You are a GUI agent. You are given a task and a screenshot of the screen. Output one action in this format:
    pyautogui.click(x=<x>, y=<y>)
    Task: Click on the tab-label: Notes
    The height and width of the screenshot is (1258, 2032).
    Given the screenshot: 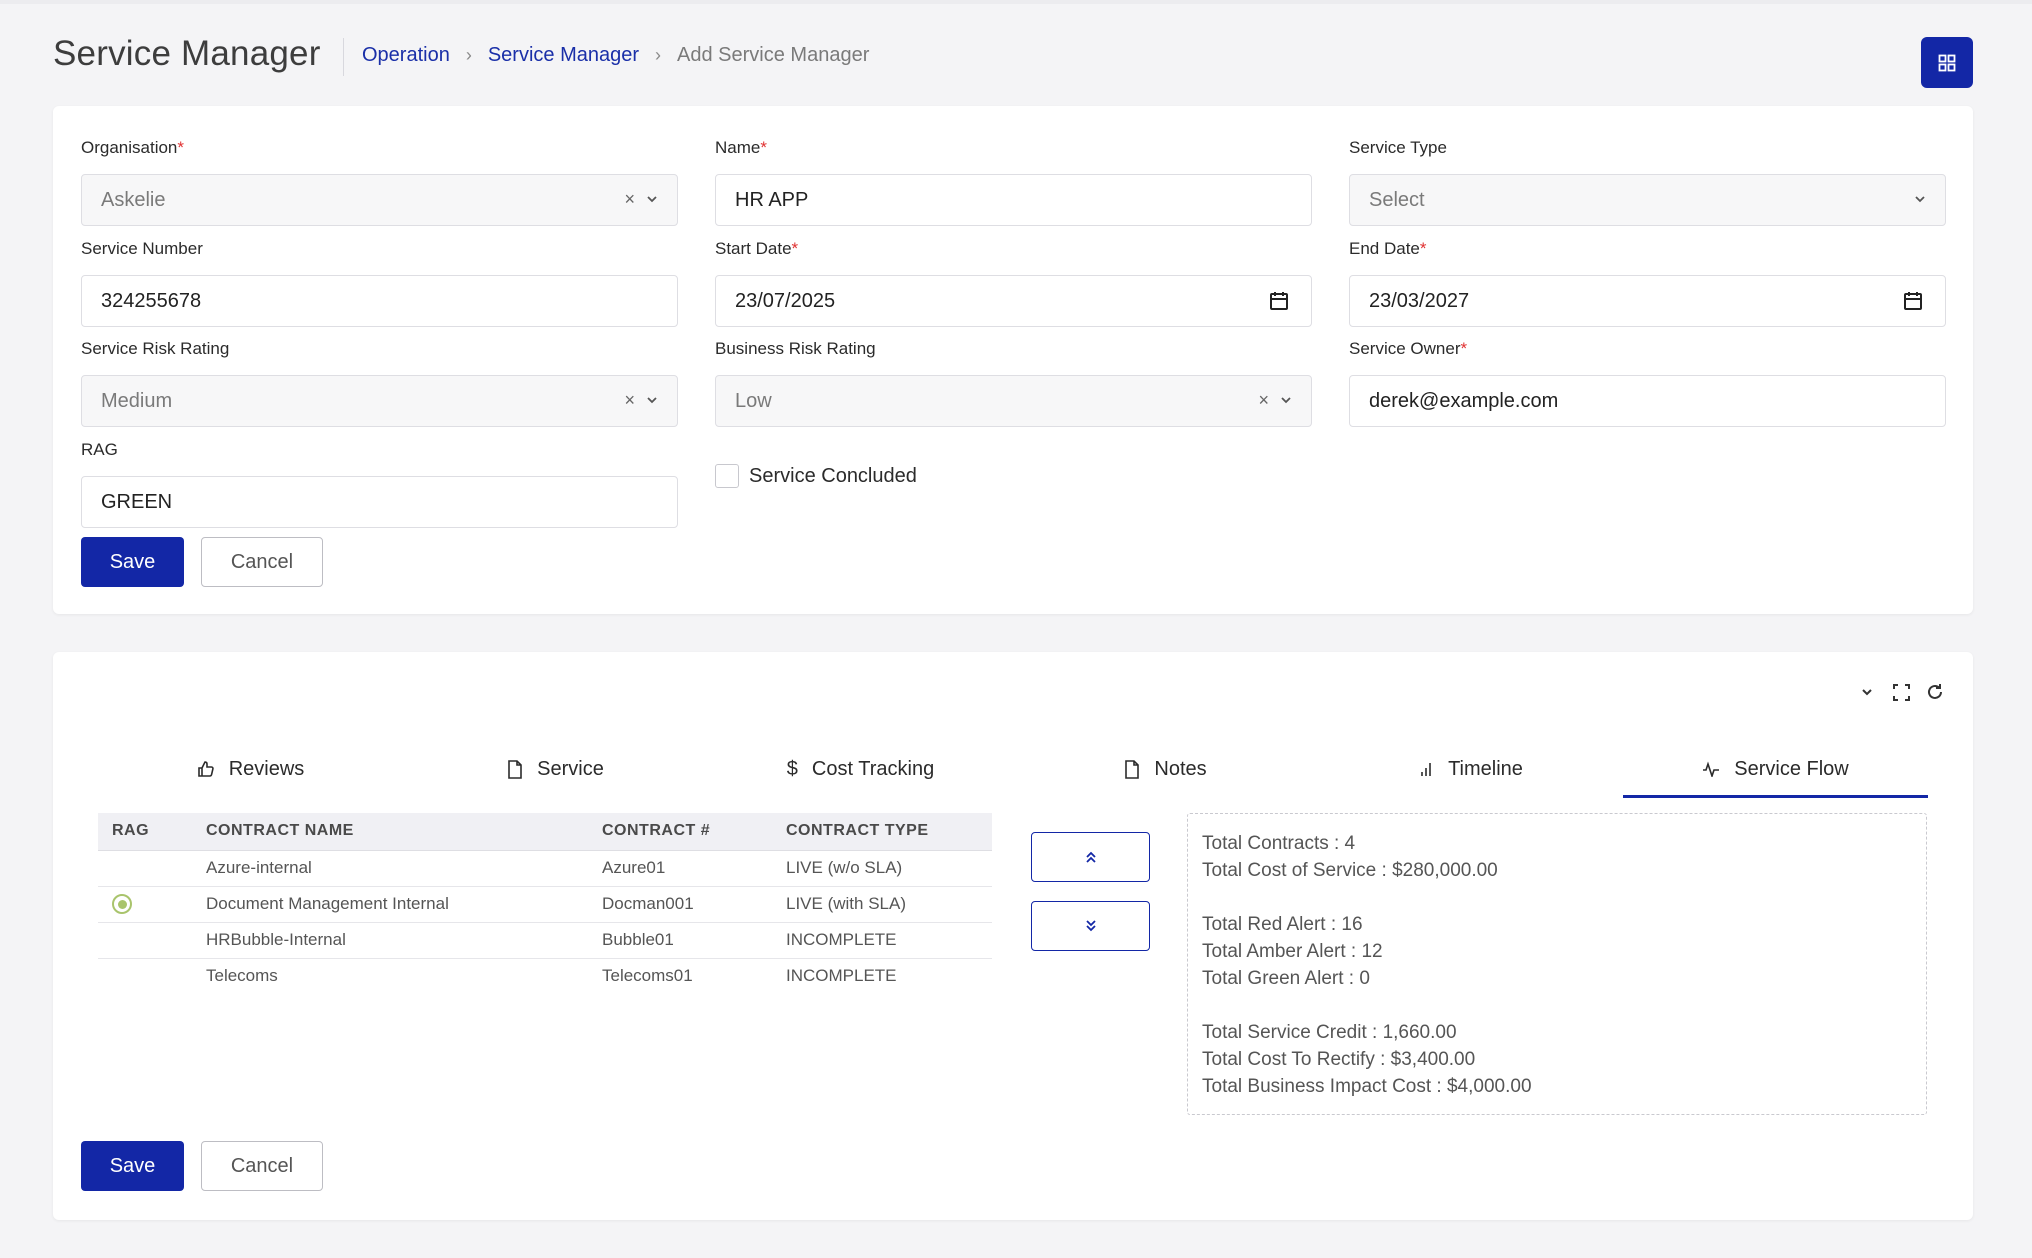 What is the action you would take?
    pyautogui.click(x=1180, y=768)
    